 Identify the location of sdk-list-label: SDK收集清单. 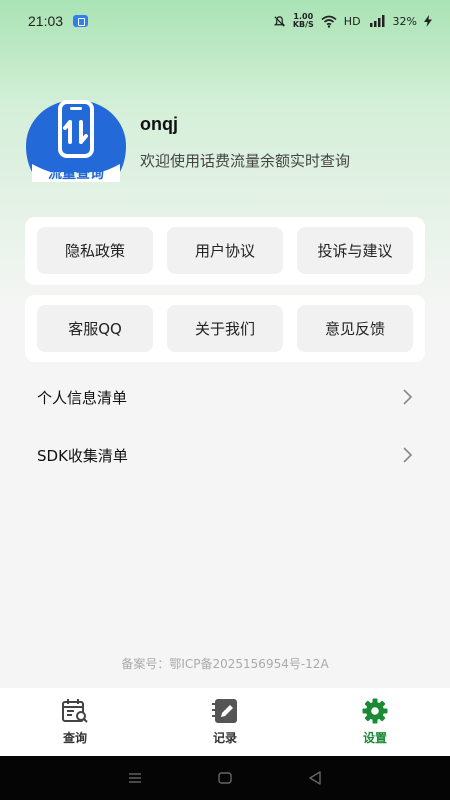
(82, 455).